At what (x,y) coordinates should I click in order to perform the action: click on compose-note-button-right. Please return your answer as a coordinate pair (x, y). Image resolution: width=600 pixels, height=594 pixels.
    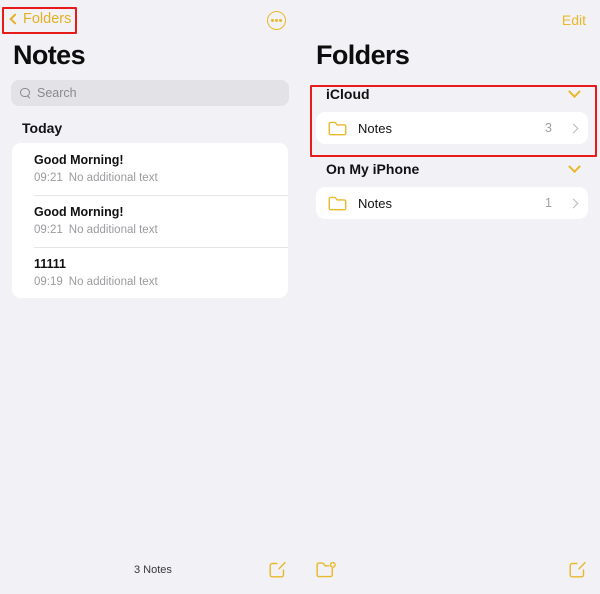
    Looking at the image, I should click on (577, 572).